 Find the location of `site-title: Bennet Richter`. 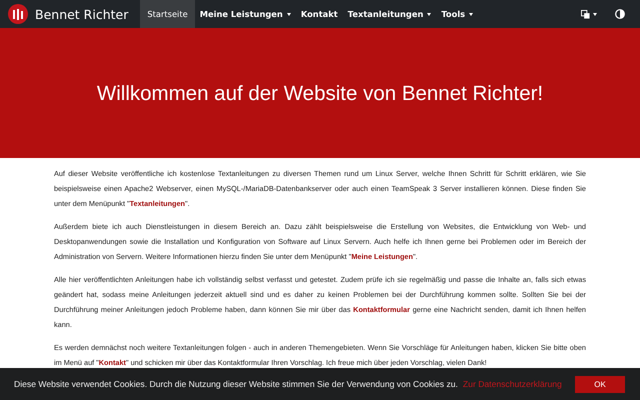

site-title: Bennet Richter is located at coordinates (81, 14).